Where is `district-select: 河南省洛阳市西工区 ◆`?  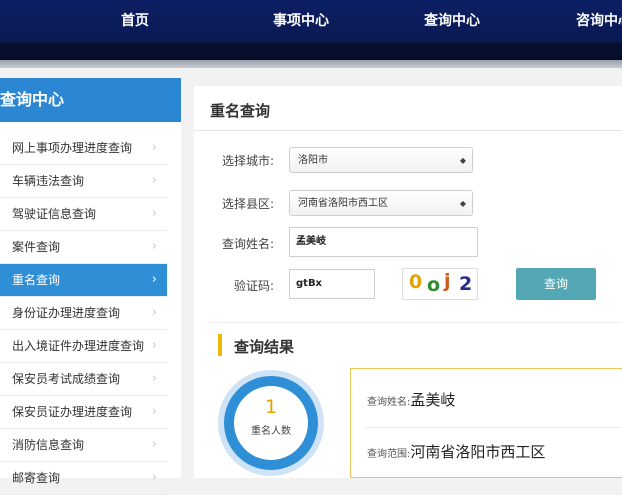
district-select: 河南省洛阳市西工区 ◆ is located at coordinates (381, 203).